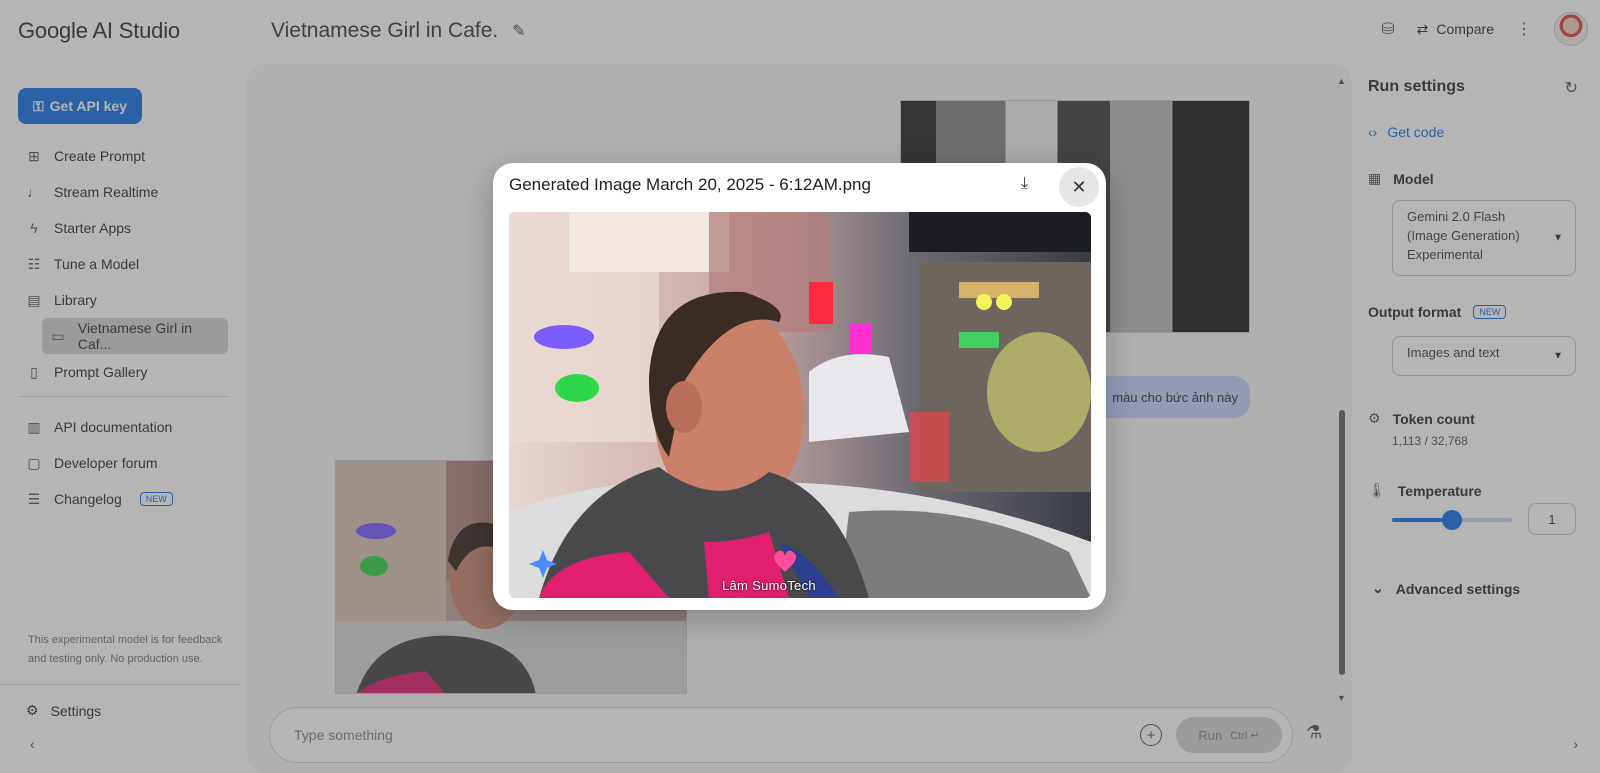 The height and width of the screenshot is (773, 1600). I want to click on close-icon: ✕, so click(1079, 187).